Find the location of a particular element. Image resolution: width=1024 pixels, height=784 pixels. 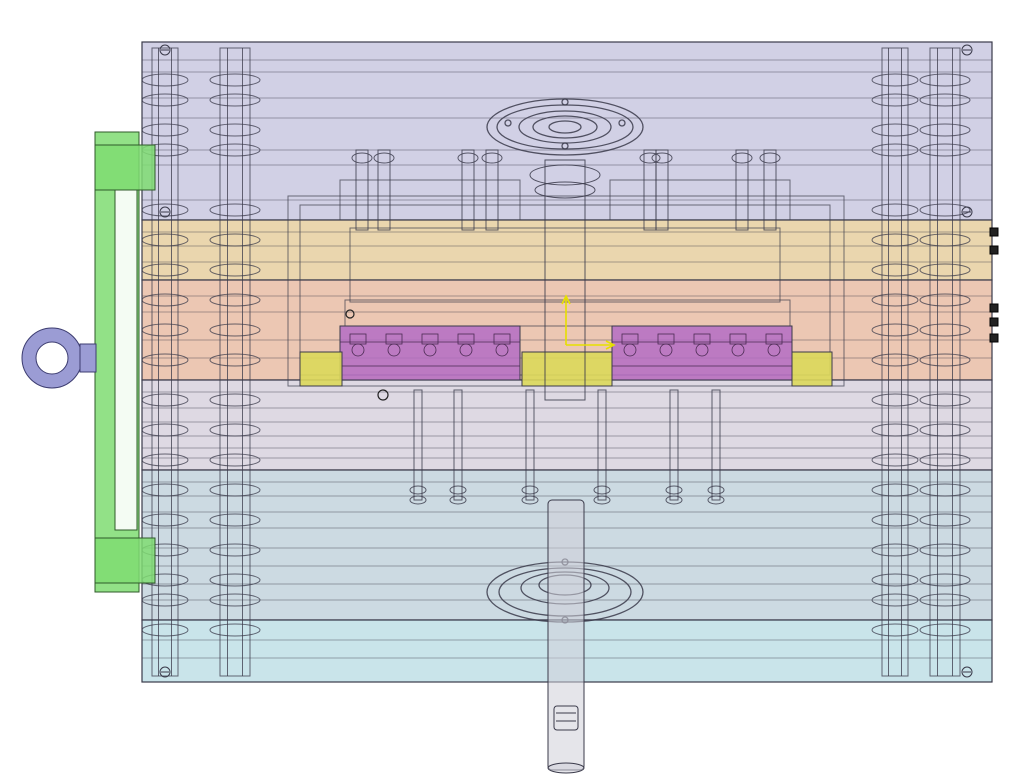

latch-clamp-bottom is located at coordinates (125, 560).